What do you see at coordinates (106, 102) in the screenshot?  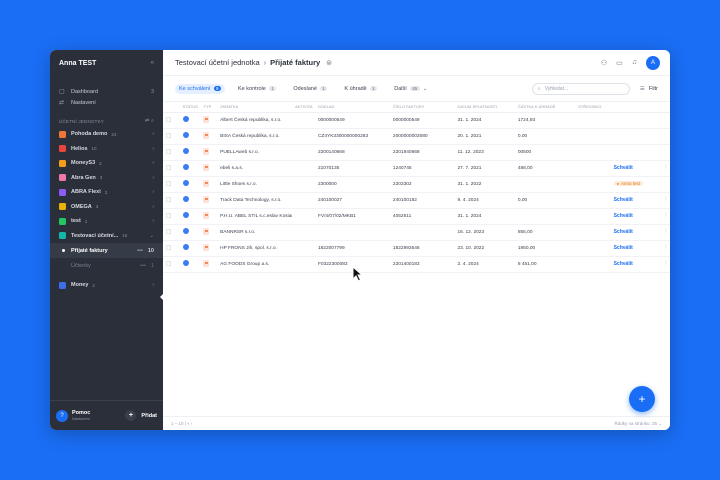 I see `sidebar-item-settings: ⇄ Nastavení` at bounding box center [106, 102].